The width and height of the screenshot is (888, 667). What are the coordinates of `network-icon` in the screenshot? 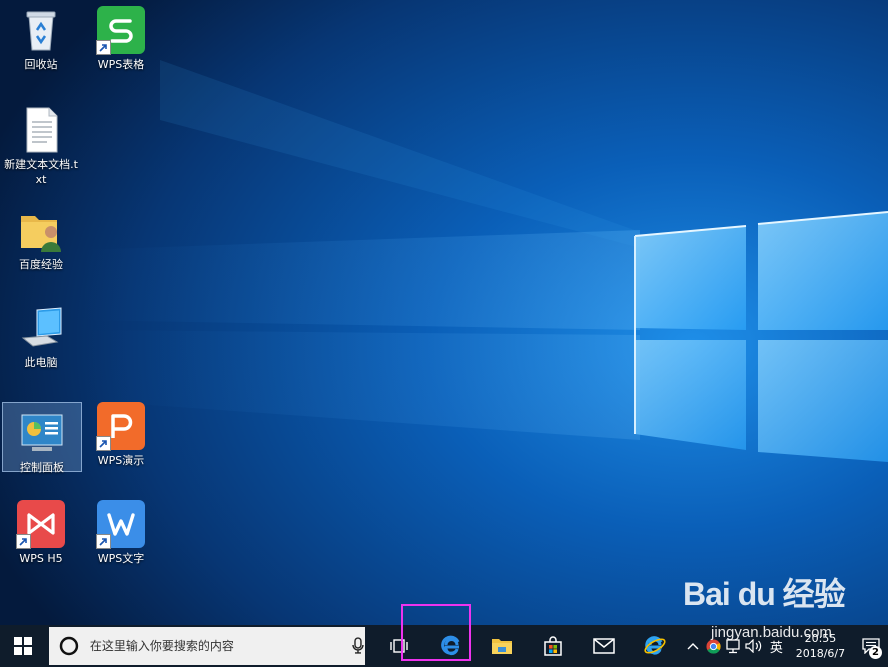 It's located at (733, 645).